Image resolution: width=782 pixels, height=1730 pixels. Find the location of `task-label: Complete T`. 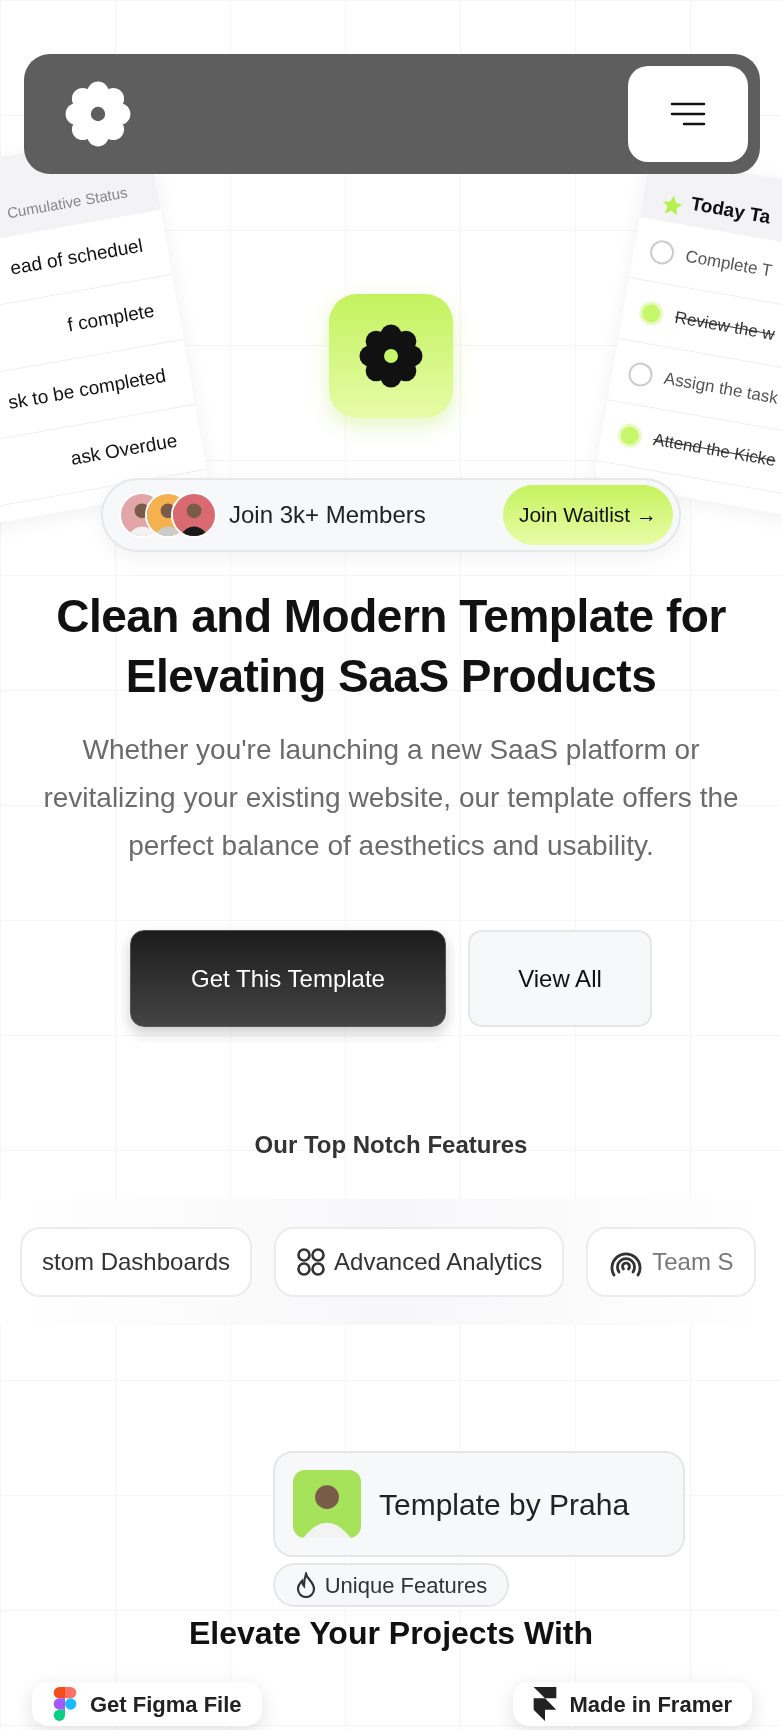

task-label: Complete T is located at coordinates (729, 264).